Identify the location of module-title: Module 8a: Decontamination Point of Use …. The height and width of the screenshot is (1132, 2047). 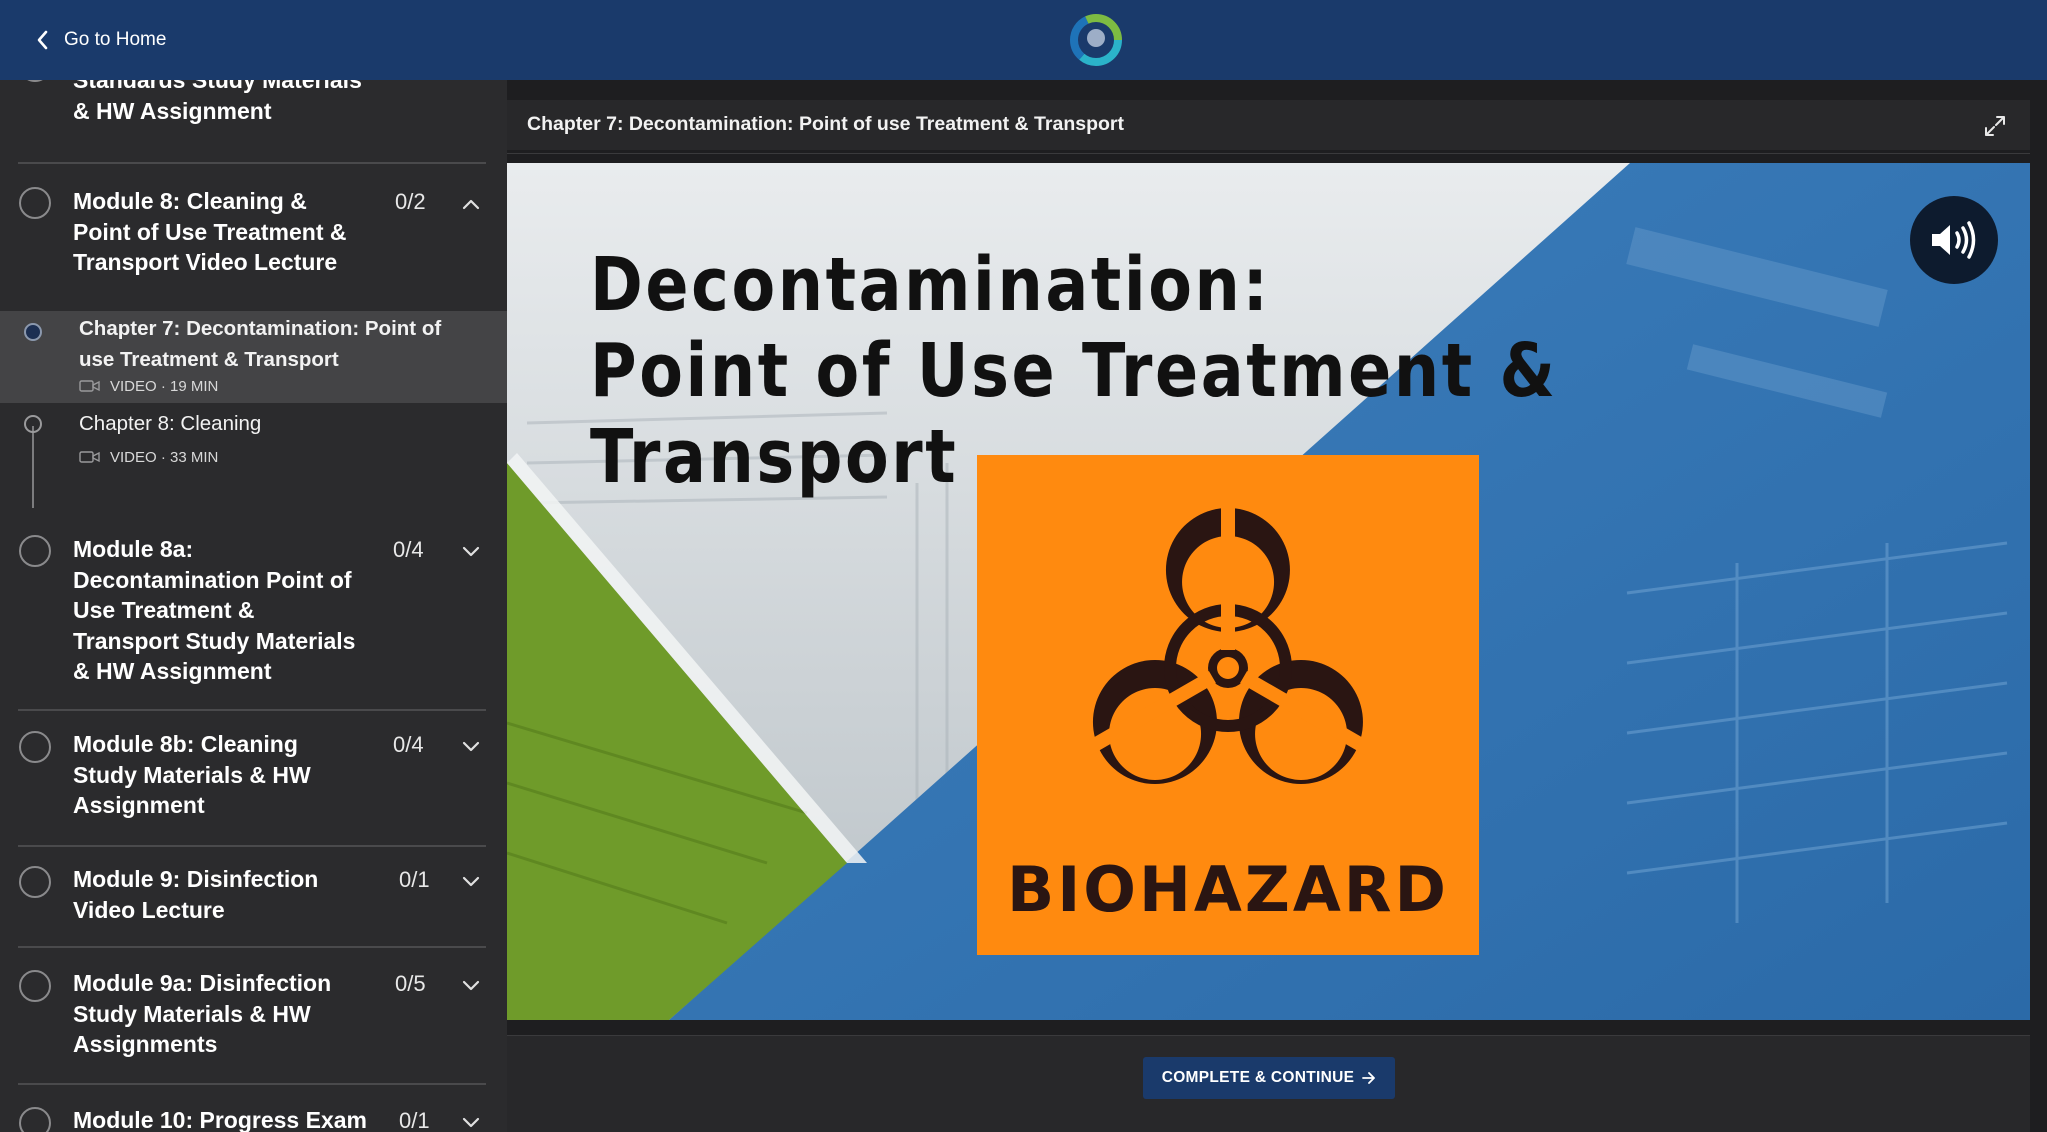
(214, 610).